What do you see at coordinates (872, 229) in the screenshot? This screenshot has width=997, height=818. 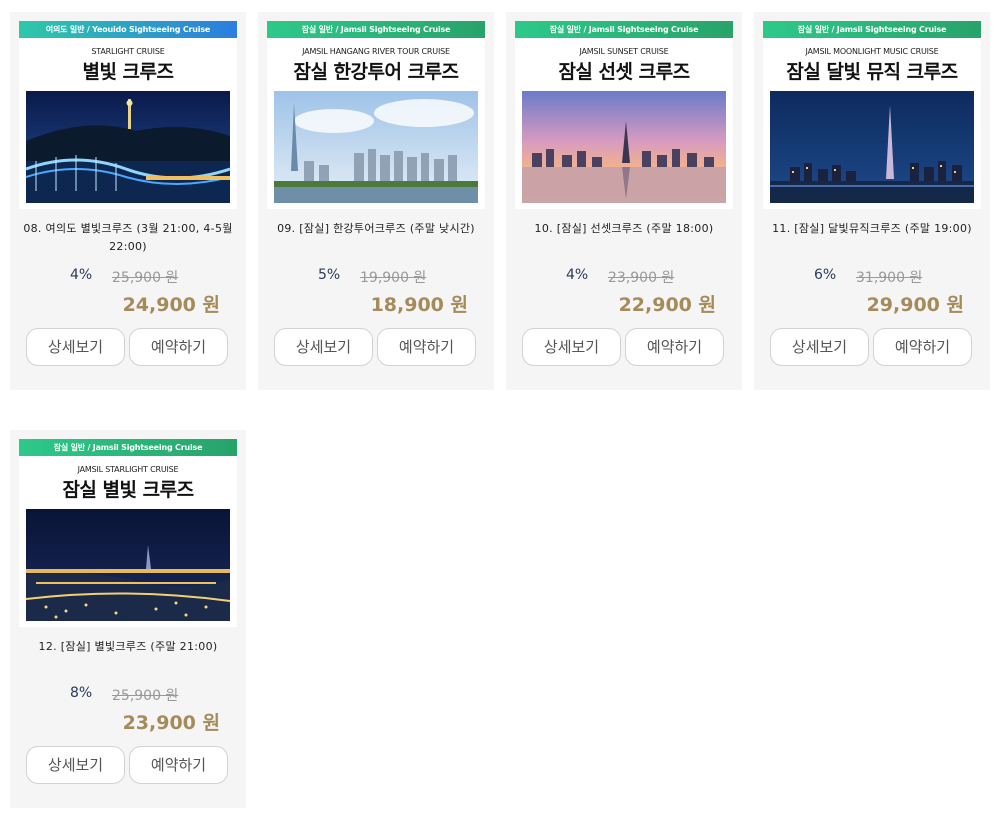 I see `product-title: 11. [잠실] 달빛뮤직크루즈 (주말 19:00)` at bounding box center [872, 229].